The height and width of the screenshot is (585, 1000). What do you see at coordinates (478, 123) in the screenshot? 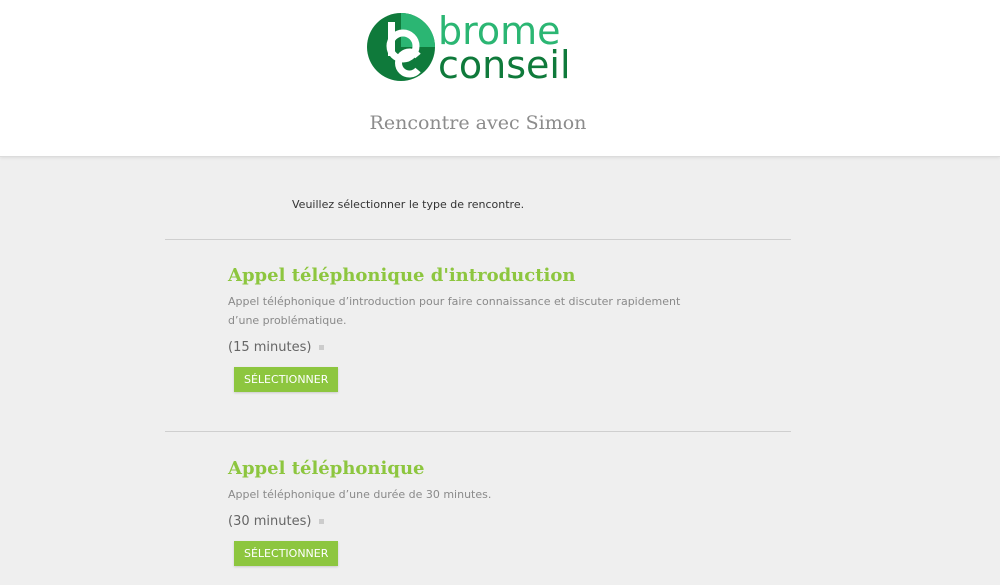
I see `page-title: Rencontre avec Simon` at bounding box center [478, 123].